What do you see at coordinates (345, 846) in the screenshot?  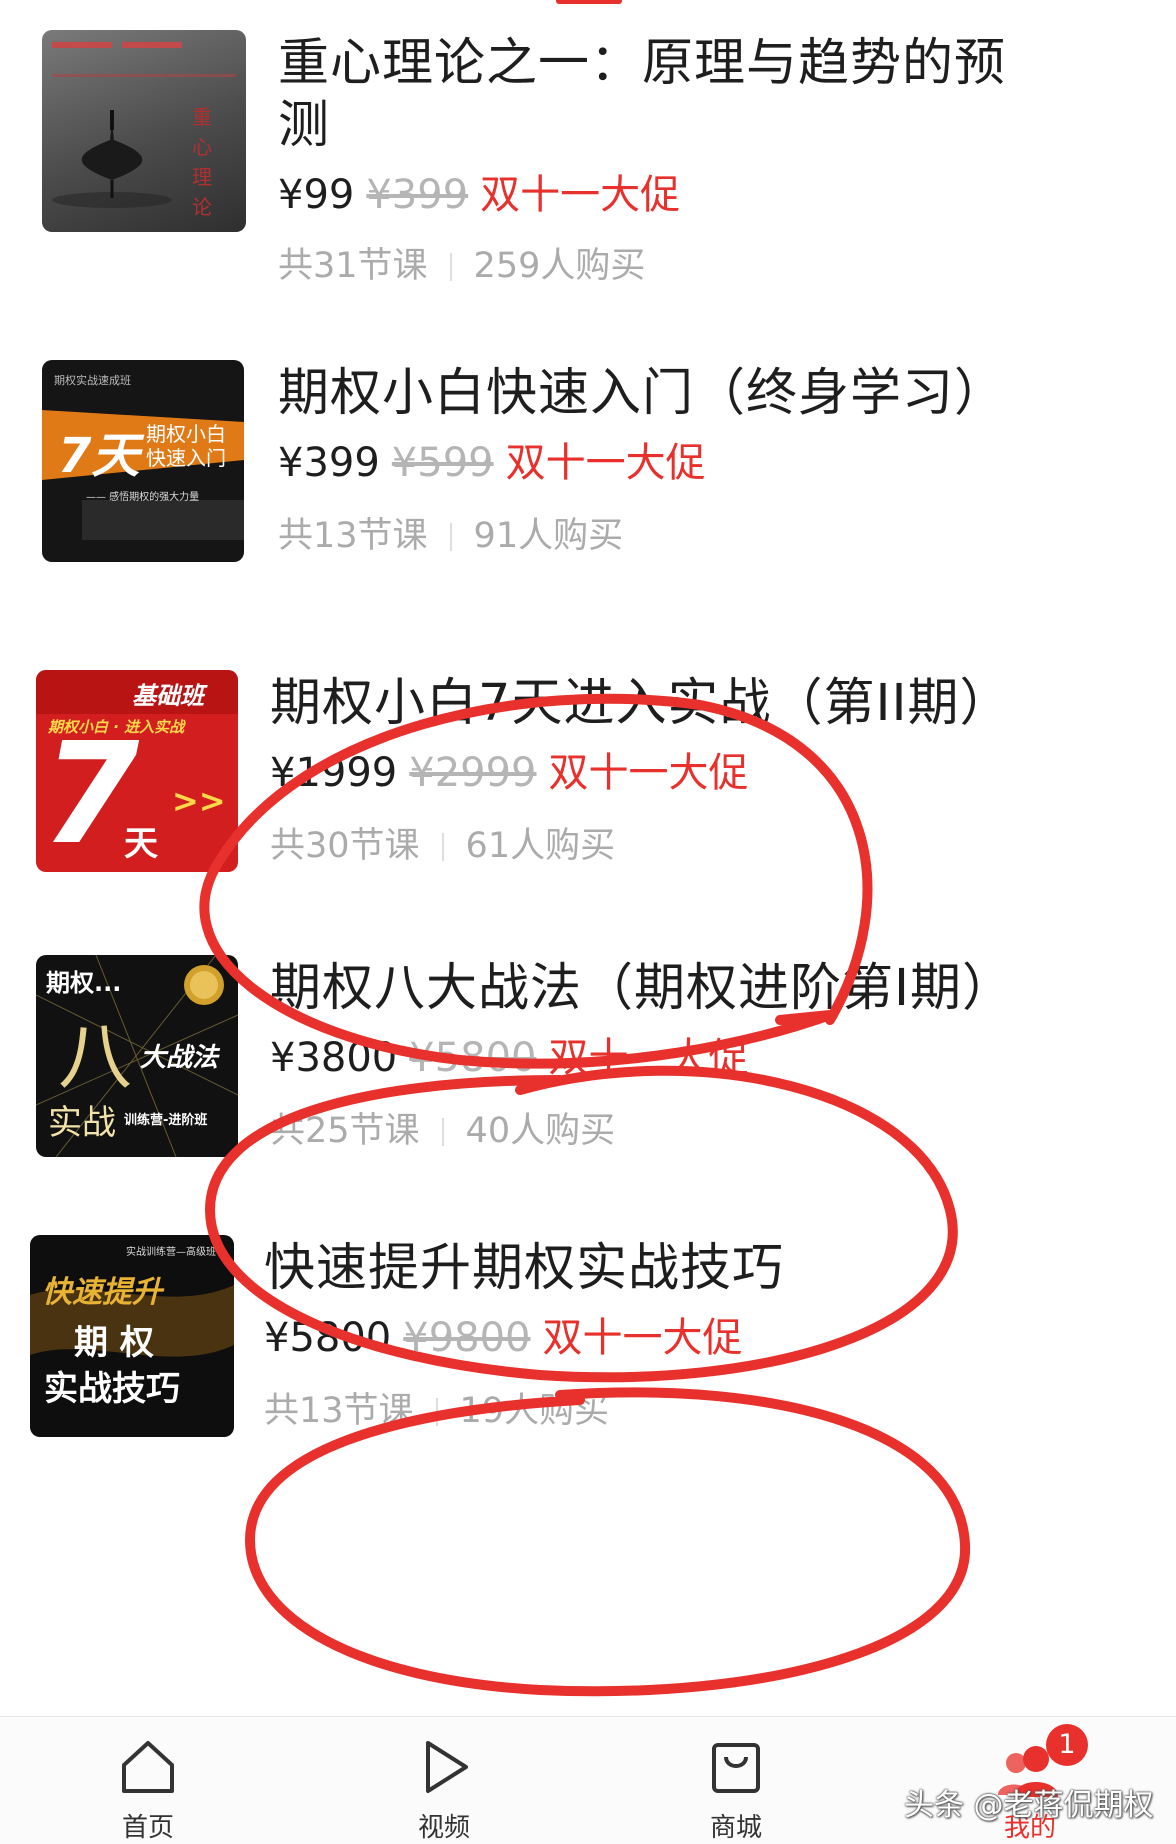 I see `lesson-count: 共30节课` at bounding box center [345, 846].